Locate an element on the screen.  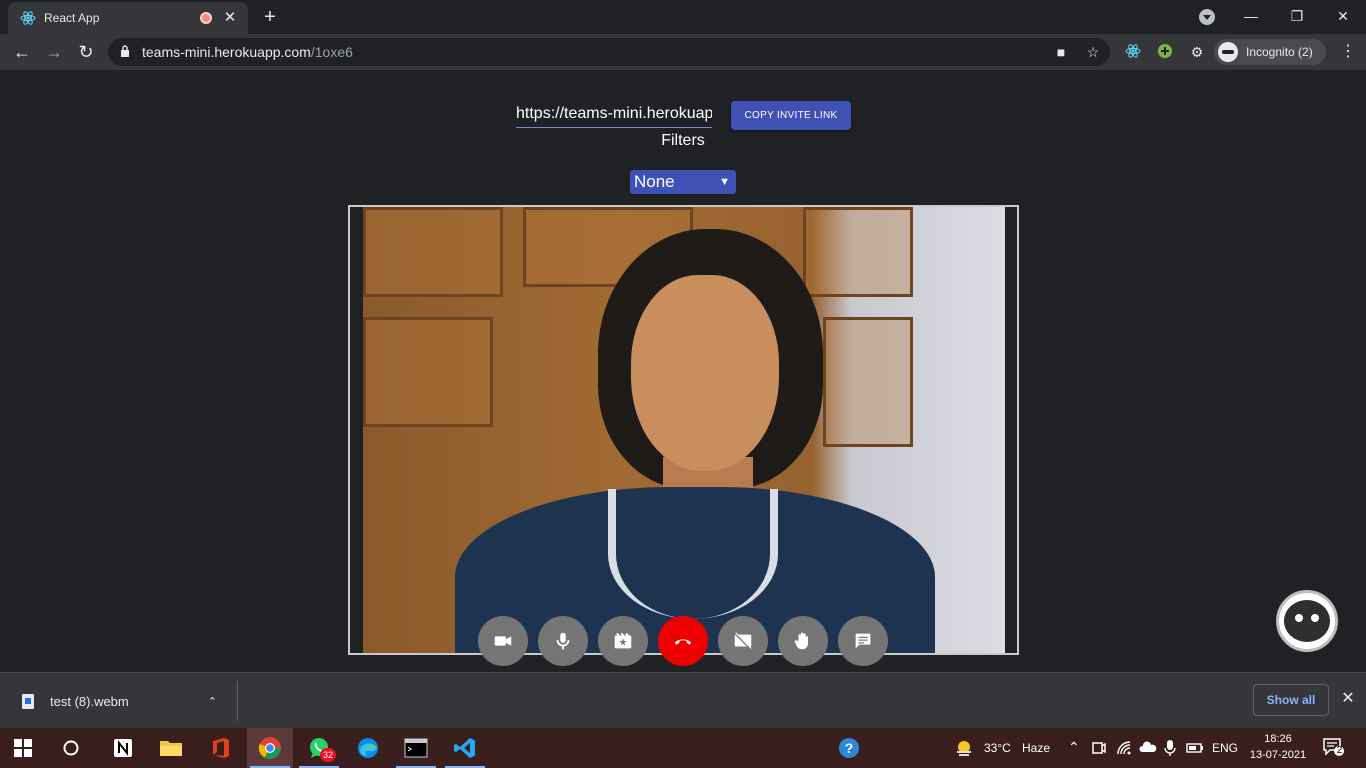
screen-share-button is located at coordinates (743, 641).